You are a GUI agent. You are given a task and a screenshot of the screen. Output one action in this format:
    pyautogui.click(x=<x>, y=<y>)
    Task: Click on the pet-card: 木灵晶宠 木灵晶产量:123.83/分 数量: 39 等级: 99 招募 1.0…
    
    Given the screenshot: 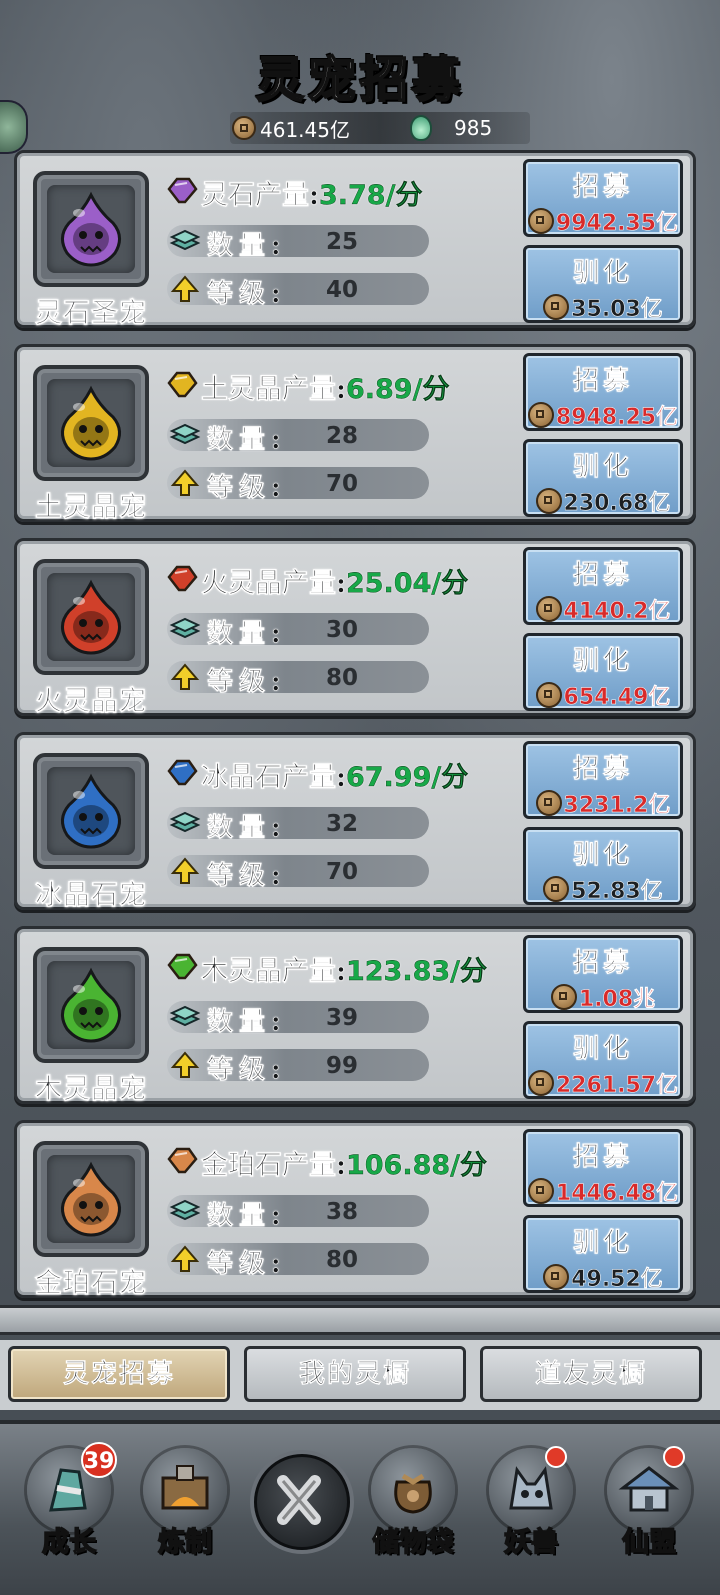 What is the action you would take?
    pyautogui.click(x=355, y=1016)
    